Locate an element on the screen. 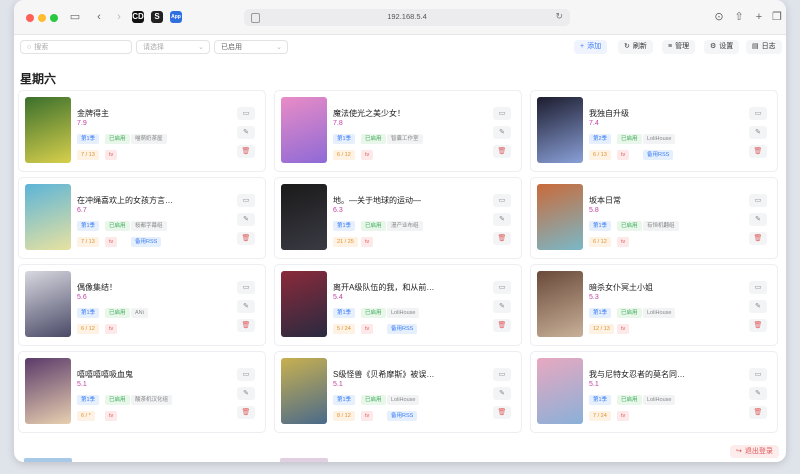 Image resolution: width=800 pixels, height=474 pixels. anime-title: 地。—关于地球的运动— is located at coordinates (407, 200).